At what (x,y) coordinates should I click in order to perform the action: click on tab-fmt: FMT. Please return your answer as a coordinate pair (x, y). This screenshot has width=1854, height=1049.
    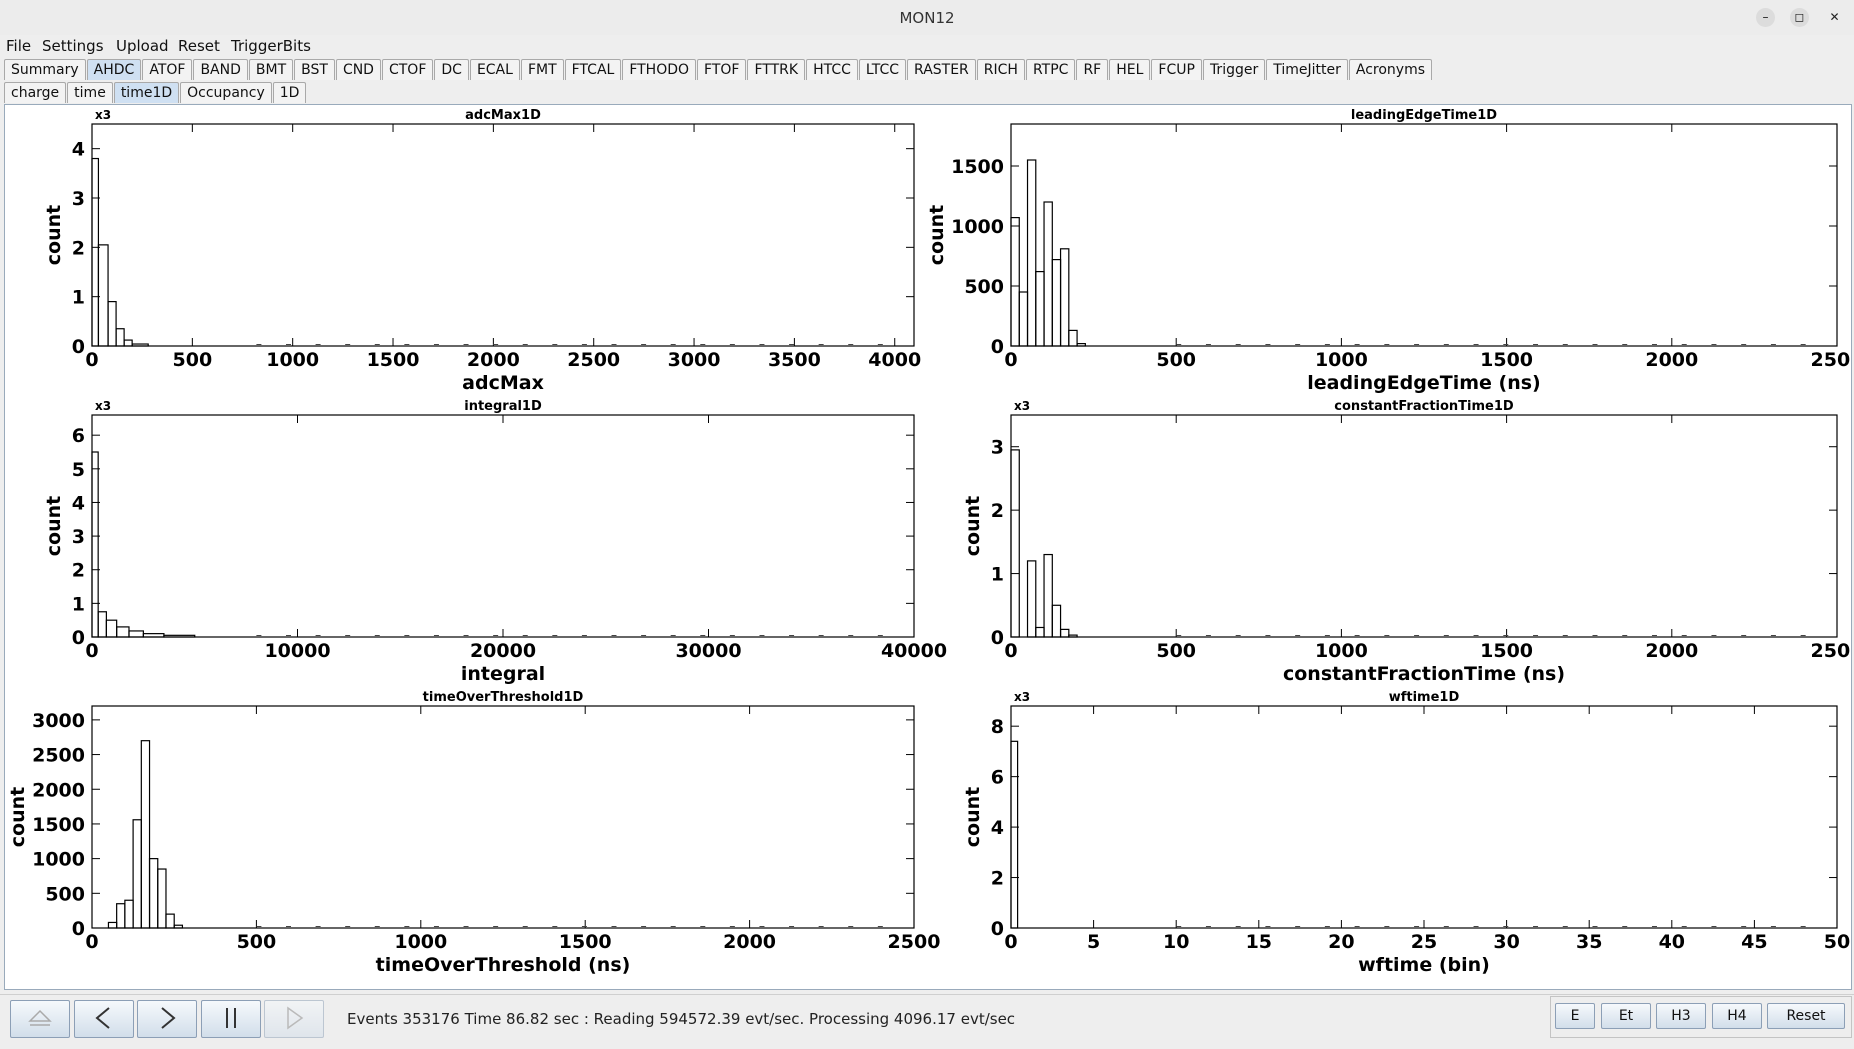
    Looking at the image, I should click on (542, 69).